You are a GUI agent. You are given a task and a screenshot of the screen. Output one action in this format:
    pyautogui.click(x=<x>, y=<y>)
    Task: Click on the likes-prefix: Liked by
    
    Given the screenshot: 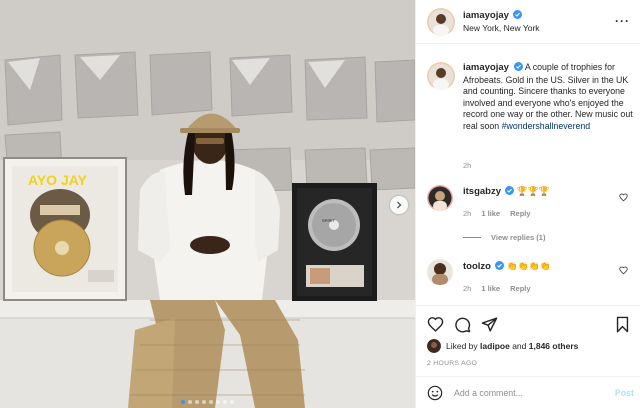 What is the action you would take?
    pyautogui.click(x=462, y=346)
    